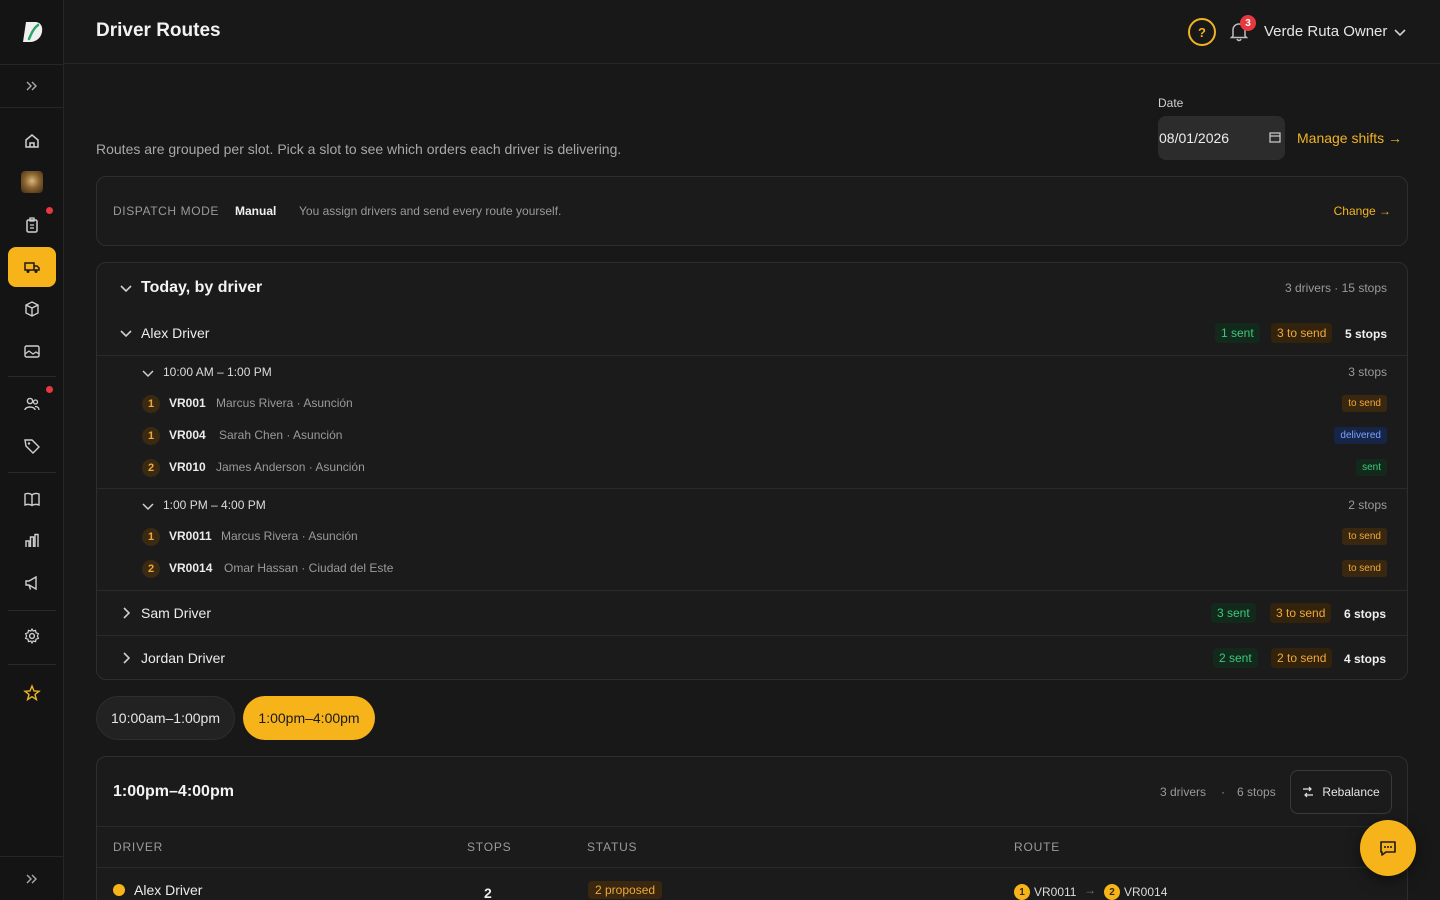 This screenshot has height=900, width=1440. What do you see at coordinates (1365, 659) in the screenshot?
I see `driver-stops-count: 4 stops` at bounding box center [1365, 659].